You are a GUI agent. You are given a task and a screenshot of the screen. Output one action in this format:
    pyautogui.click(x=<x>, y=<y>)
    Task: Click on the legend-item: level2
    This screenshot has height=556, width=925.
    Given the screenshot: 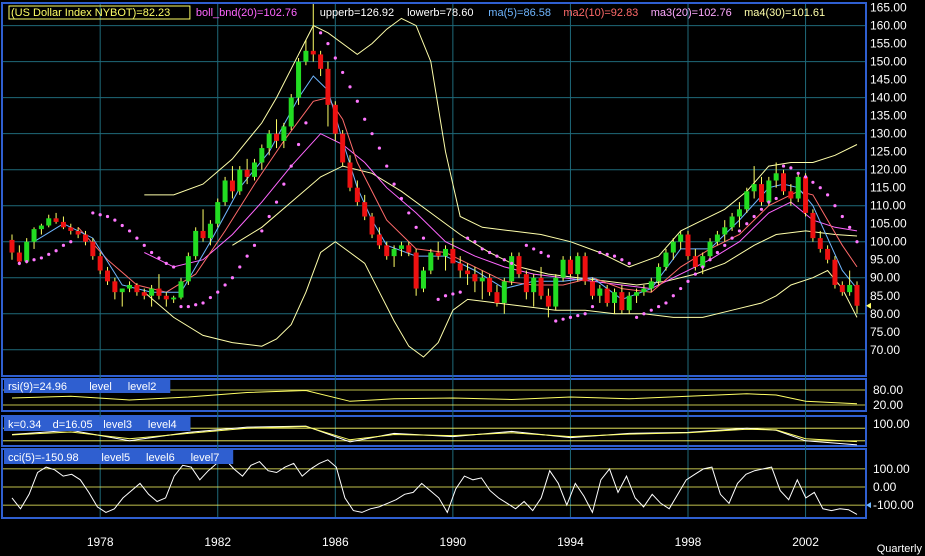 What is the action you would take?
    pyautogui.click(x=142, y=387)
    